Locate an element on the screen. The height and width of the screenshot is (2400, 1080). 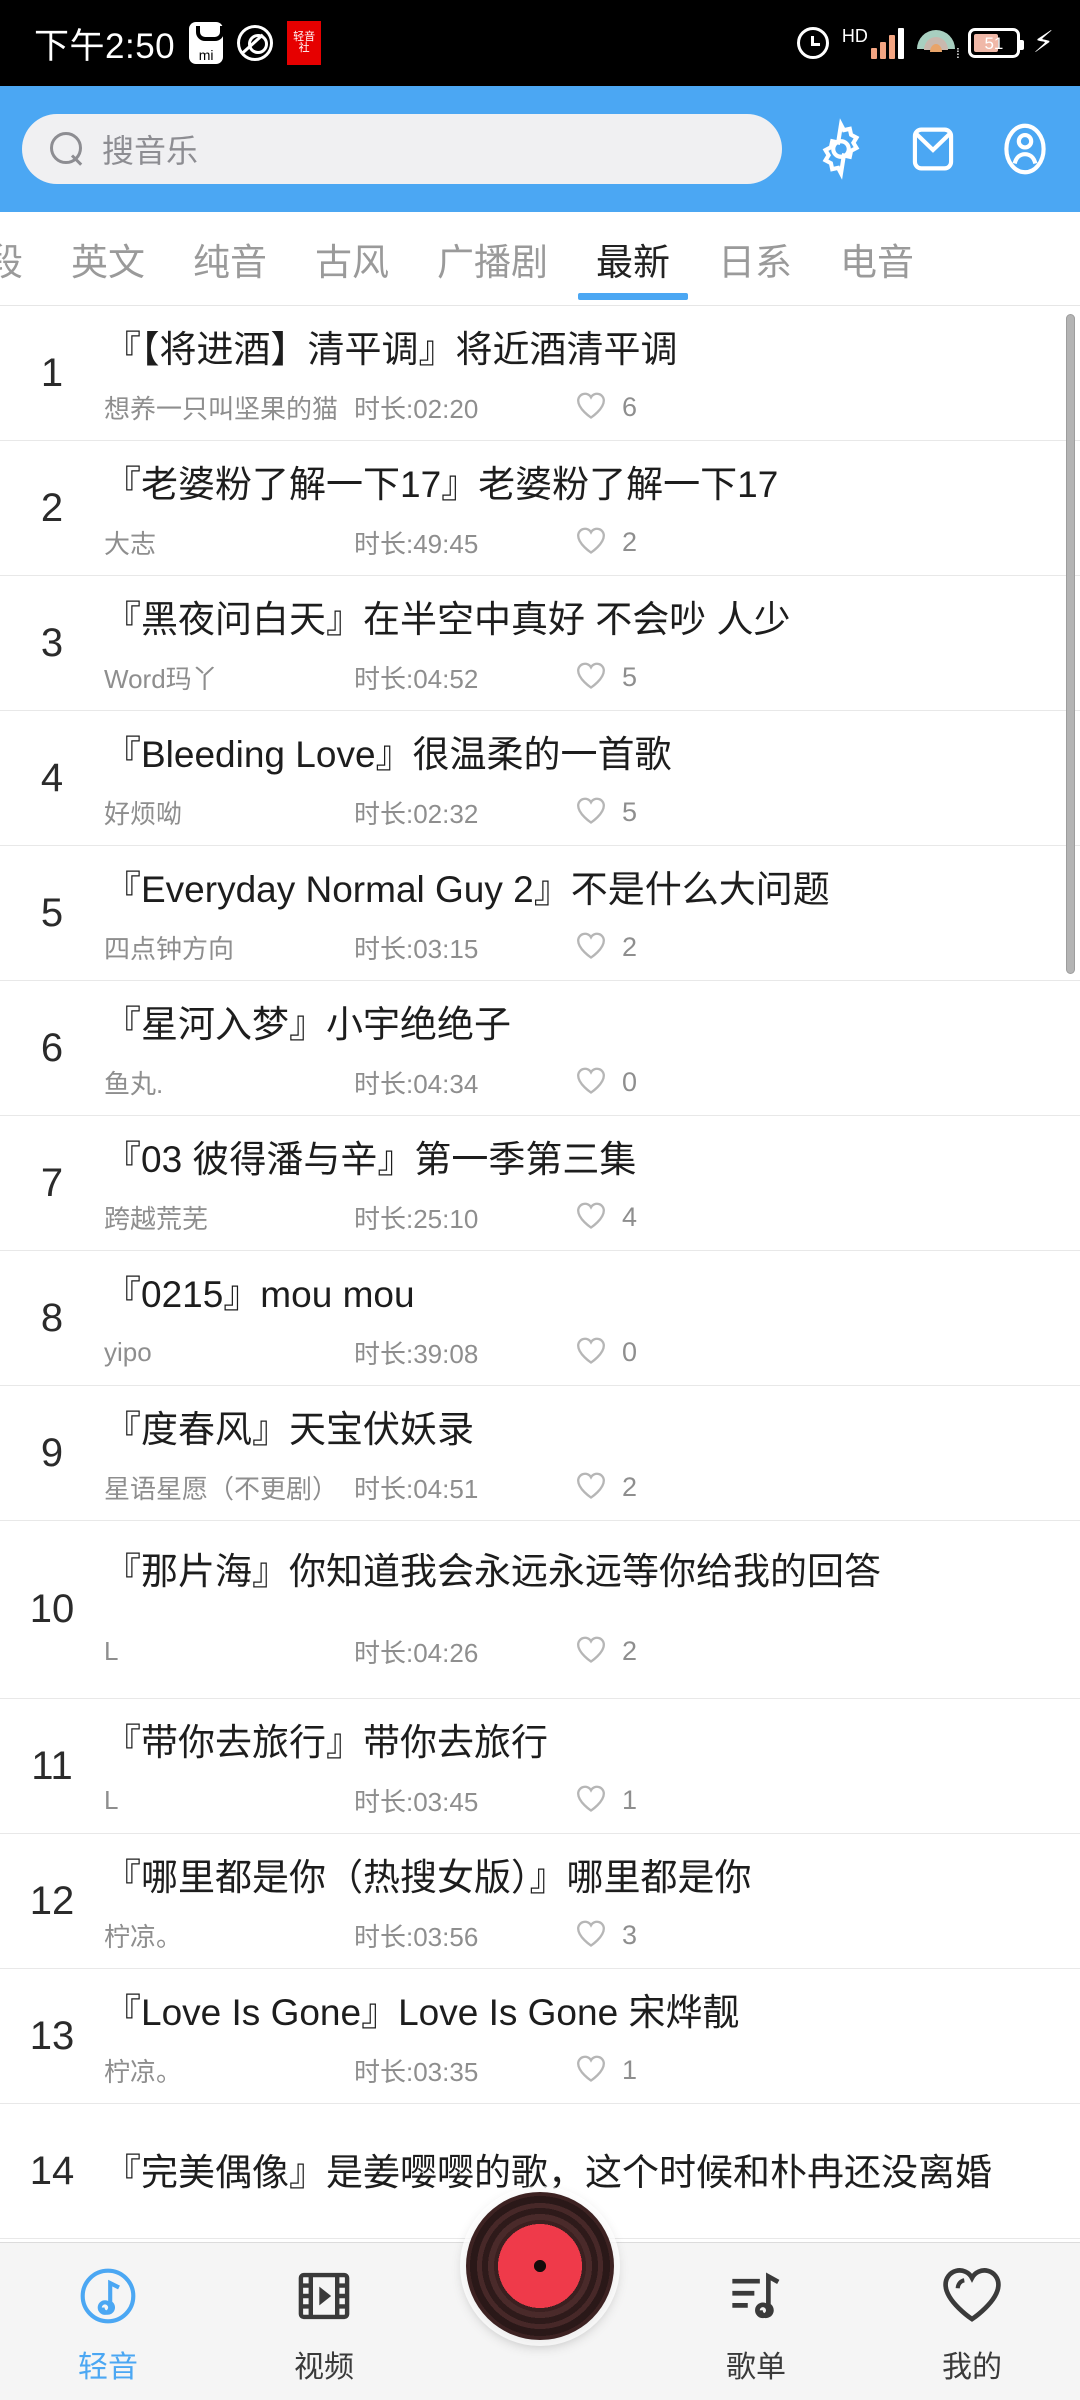
song-index: 3 is located at coordinates (52, 642).